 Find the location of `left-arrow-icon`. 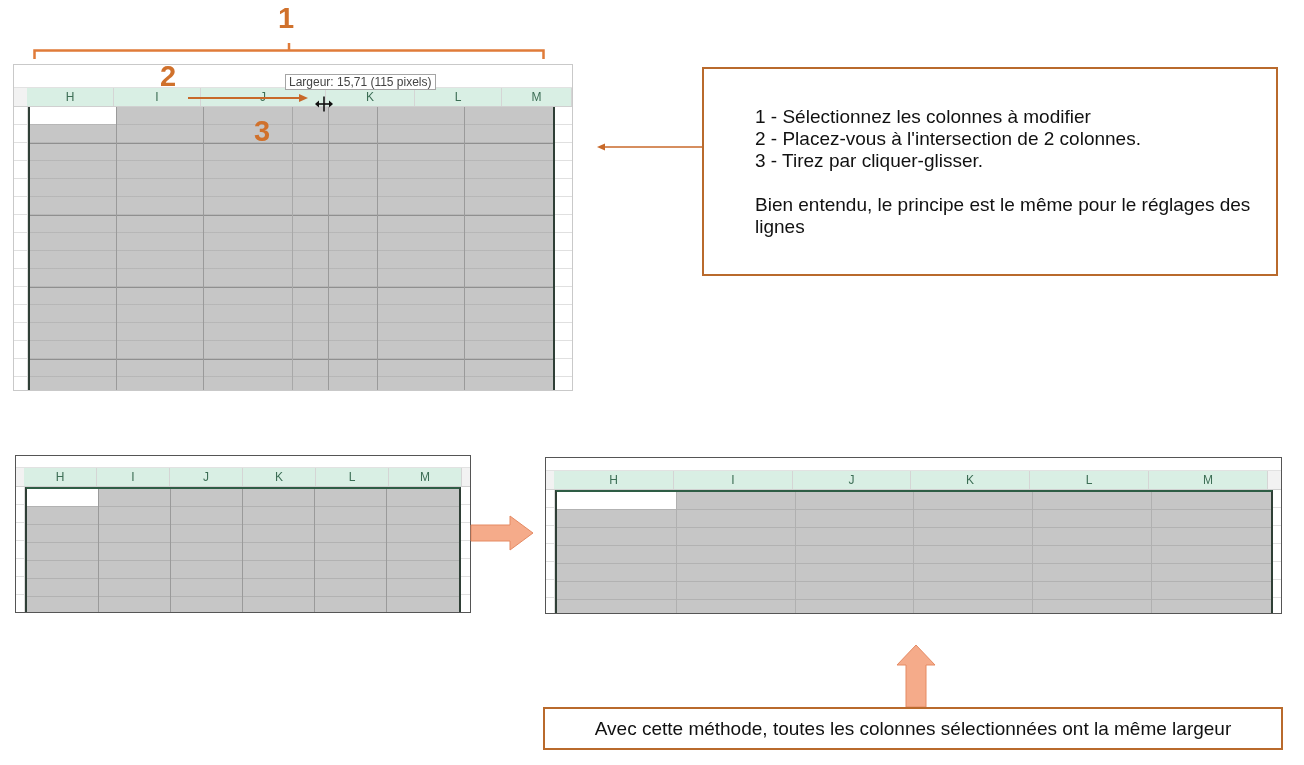

left-arrow-icon is located at coordinates (650, 147).